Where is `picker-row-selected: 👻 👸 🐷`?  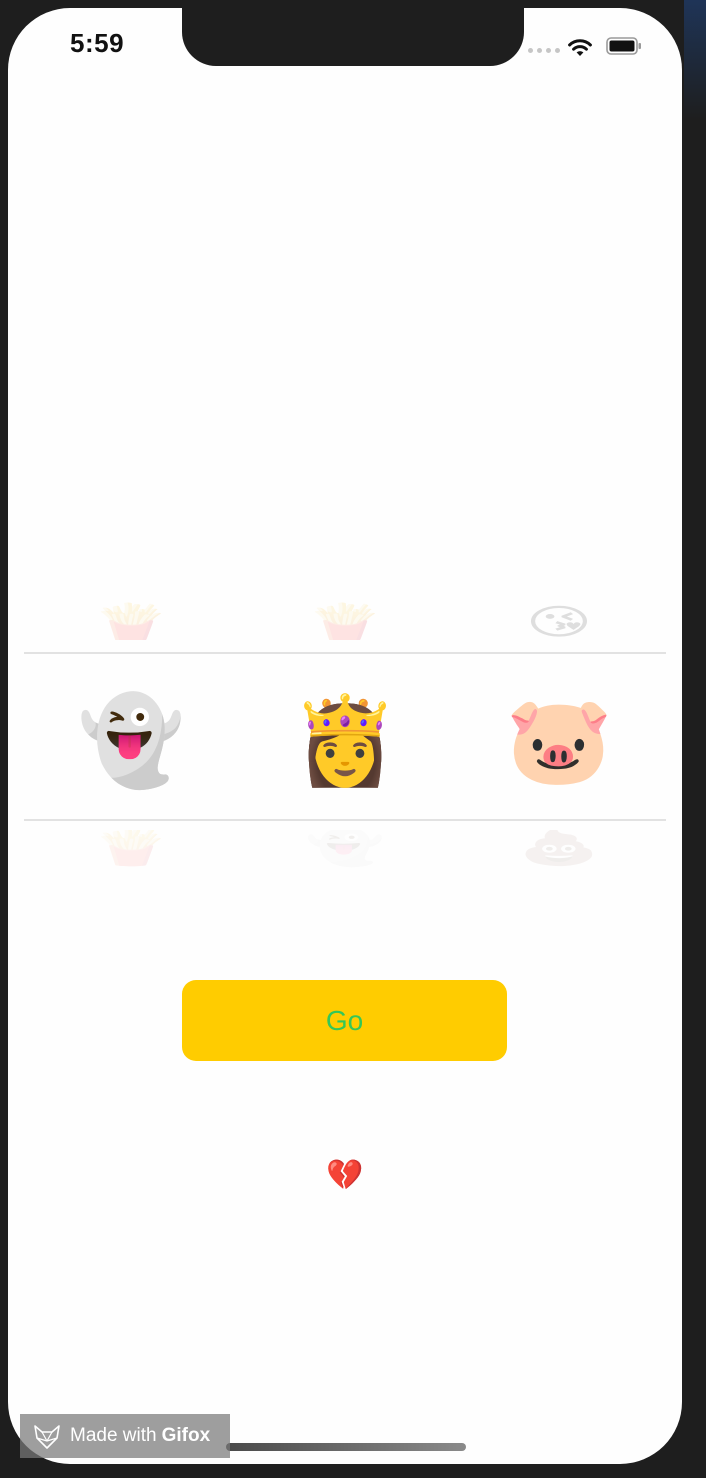 picker-row-selected: 👻 👸 🐷 is located at coordinates (345, 741).